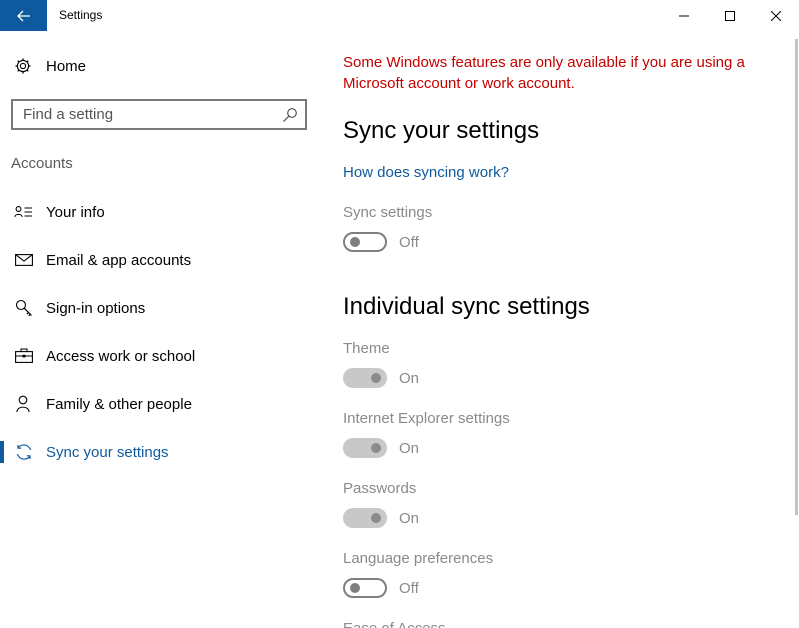  I want to click on nav-item-label: Access work or school, so click(121, 356).